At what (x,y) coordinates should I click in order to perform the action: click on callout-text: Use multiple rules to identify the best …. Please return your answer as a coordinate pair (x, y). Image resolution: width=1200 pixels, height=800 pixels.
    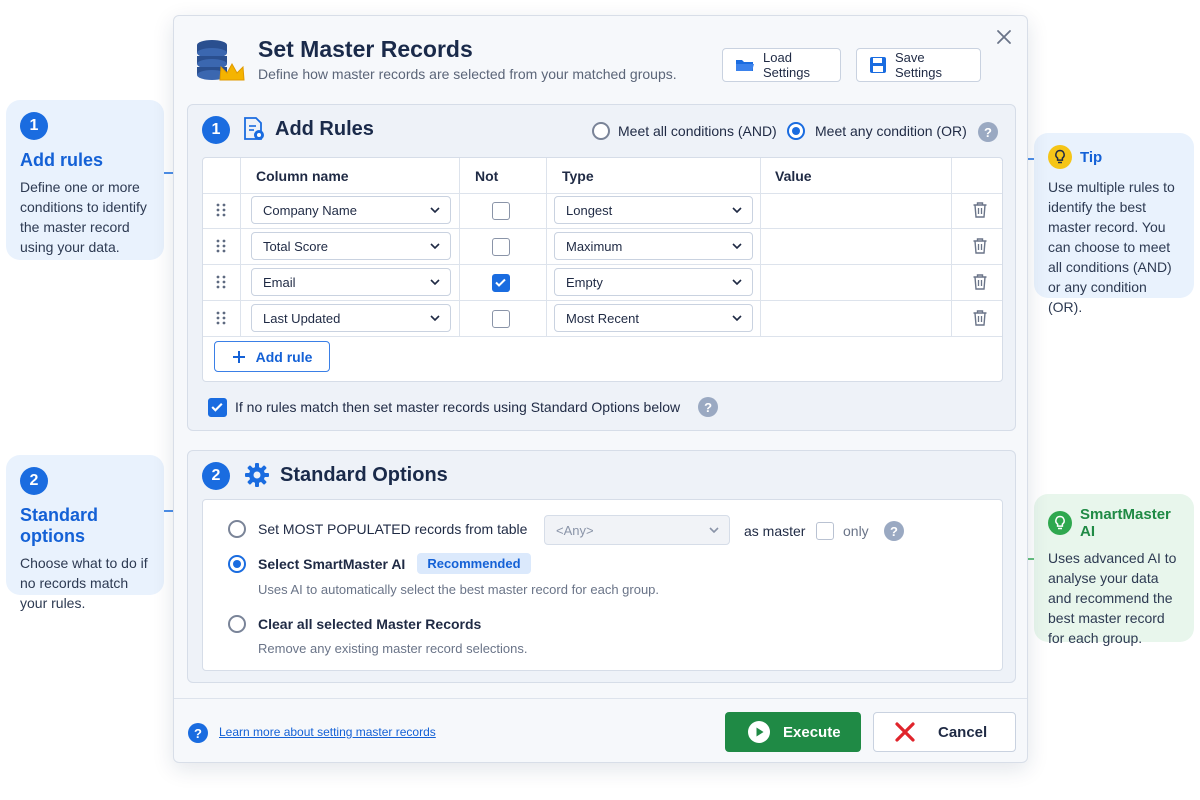
    Looking at the image, I should click on (1111, 247).